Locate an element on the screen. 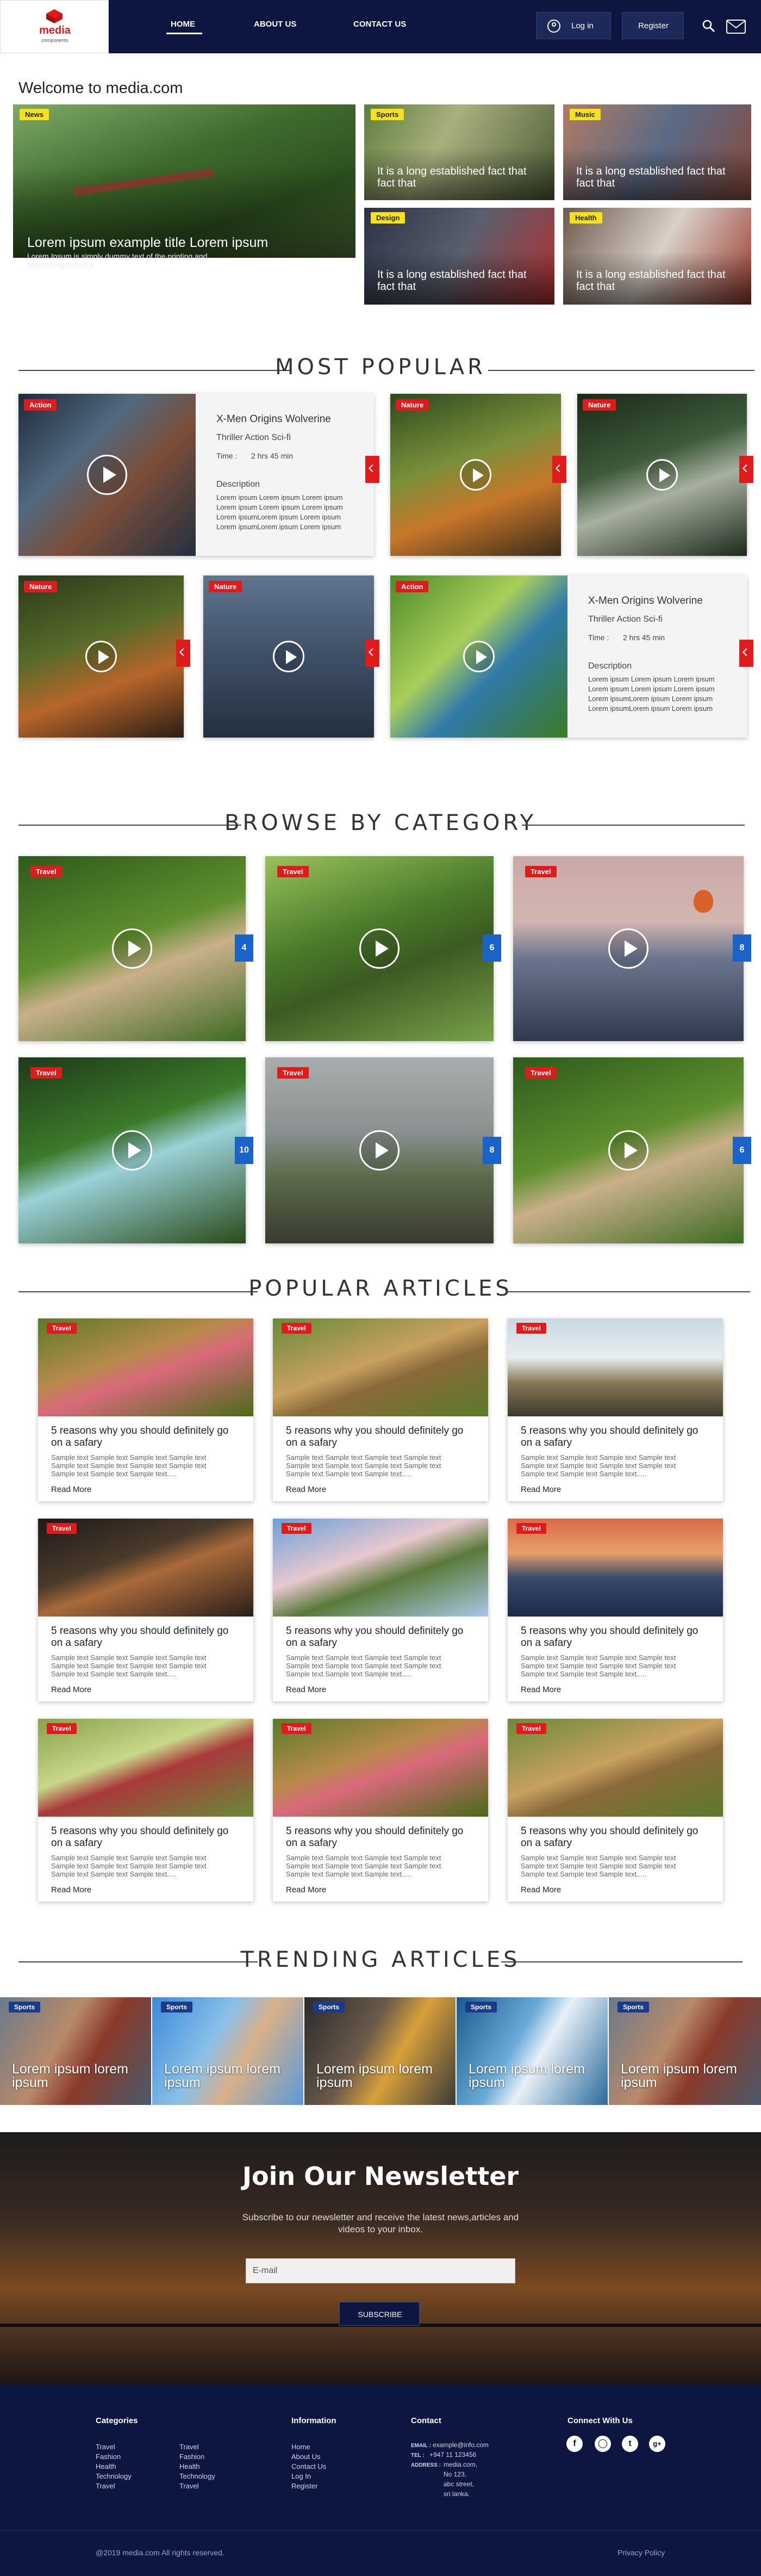 The height and width of the screenshot is (2576, 761). footer-link: Log In is located at coordinates (301, 2477).